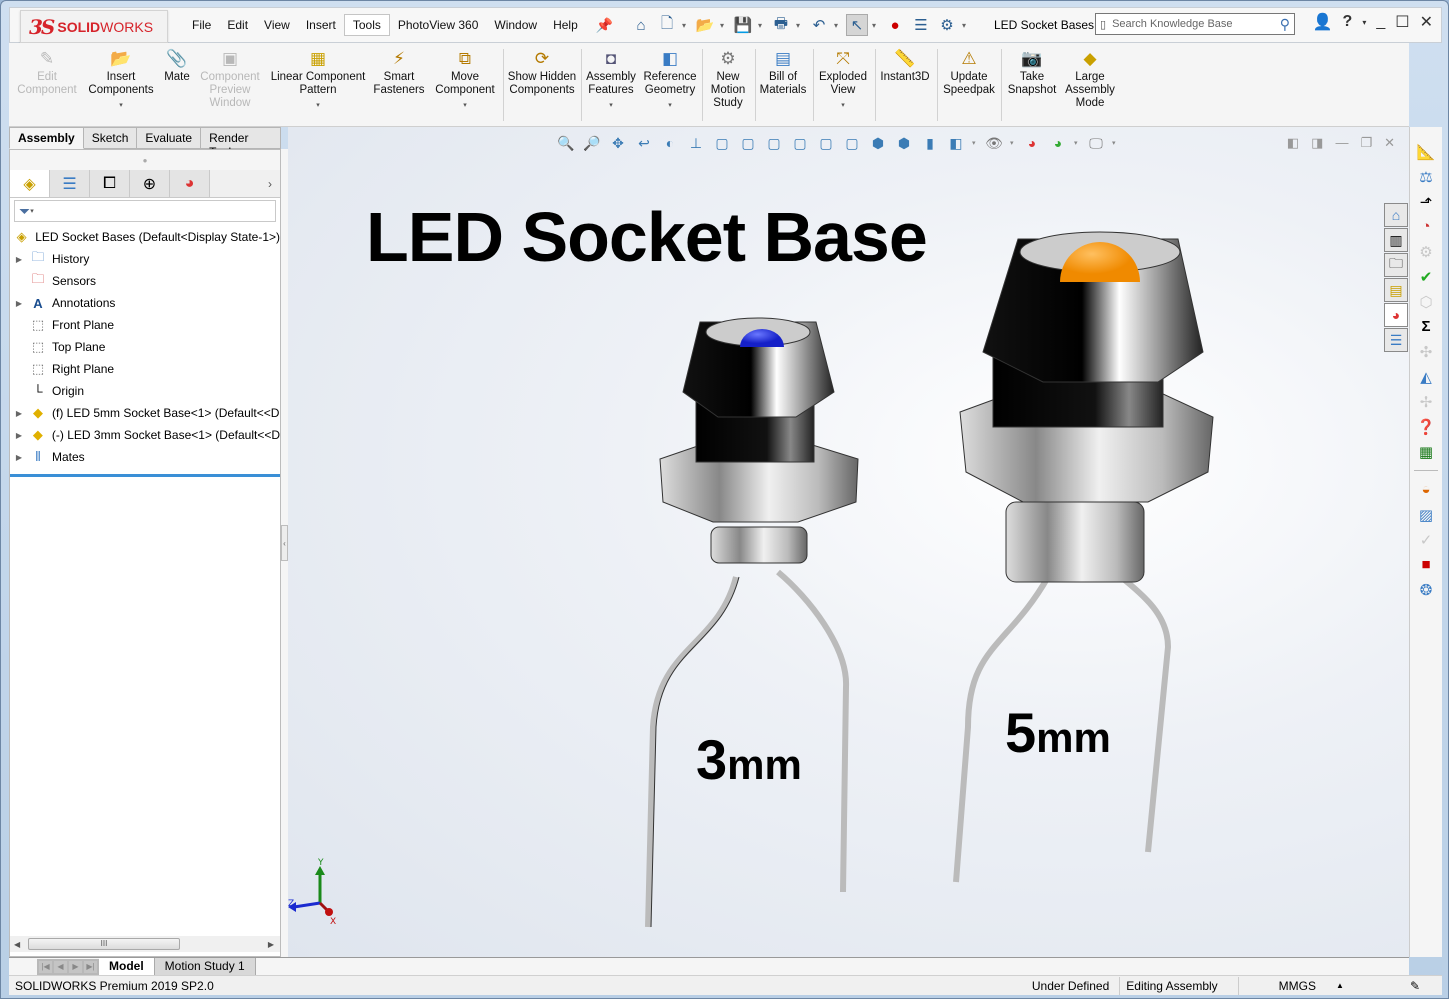  I want to click on design-library-icon: ▥, so click(1396, 240).